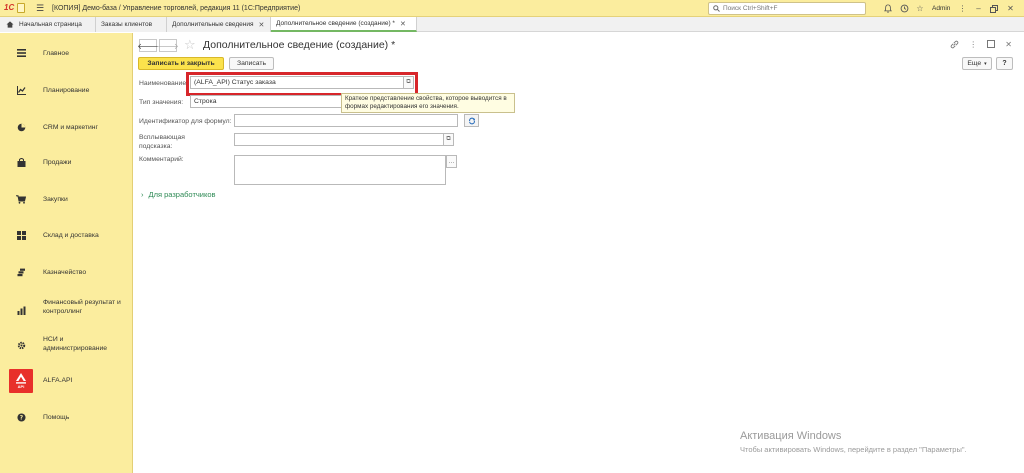 The height and width of the screenshot is (473, 1024). I want to click on close-icon: ✕, so click(1010, 8).